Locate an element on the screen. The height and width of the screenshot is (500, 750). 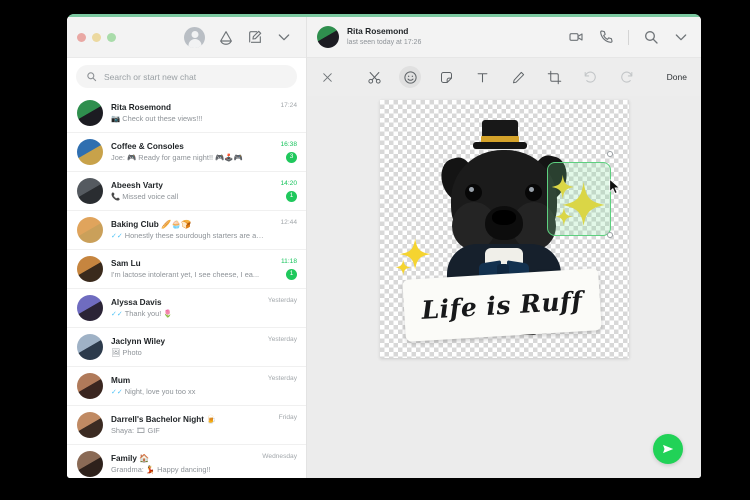
done-button: Done is located at coordinates (677, 77).